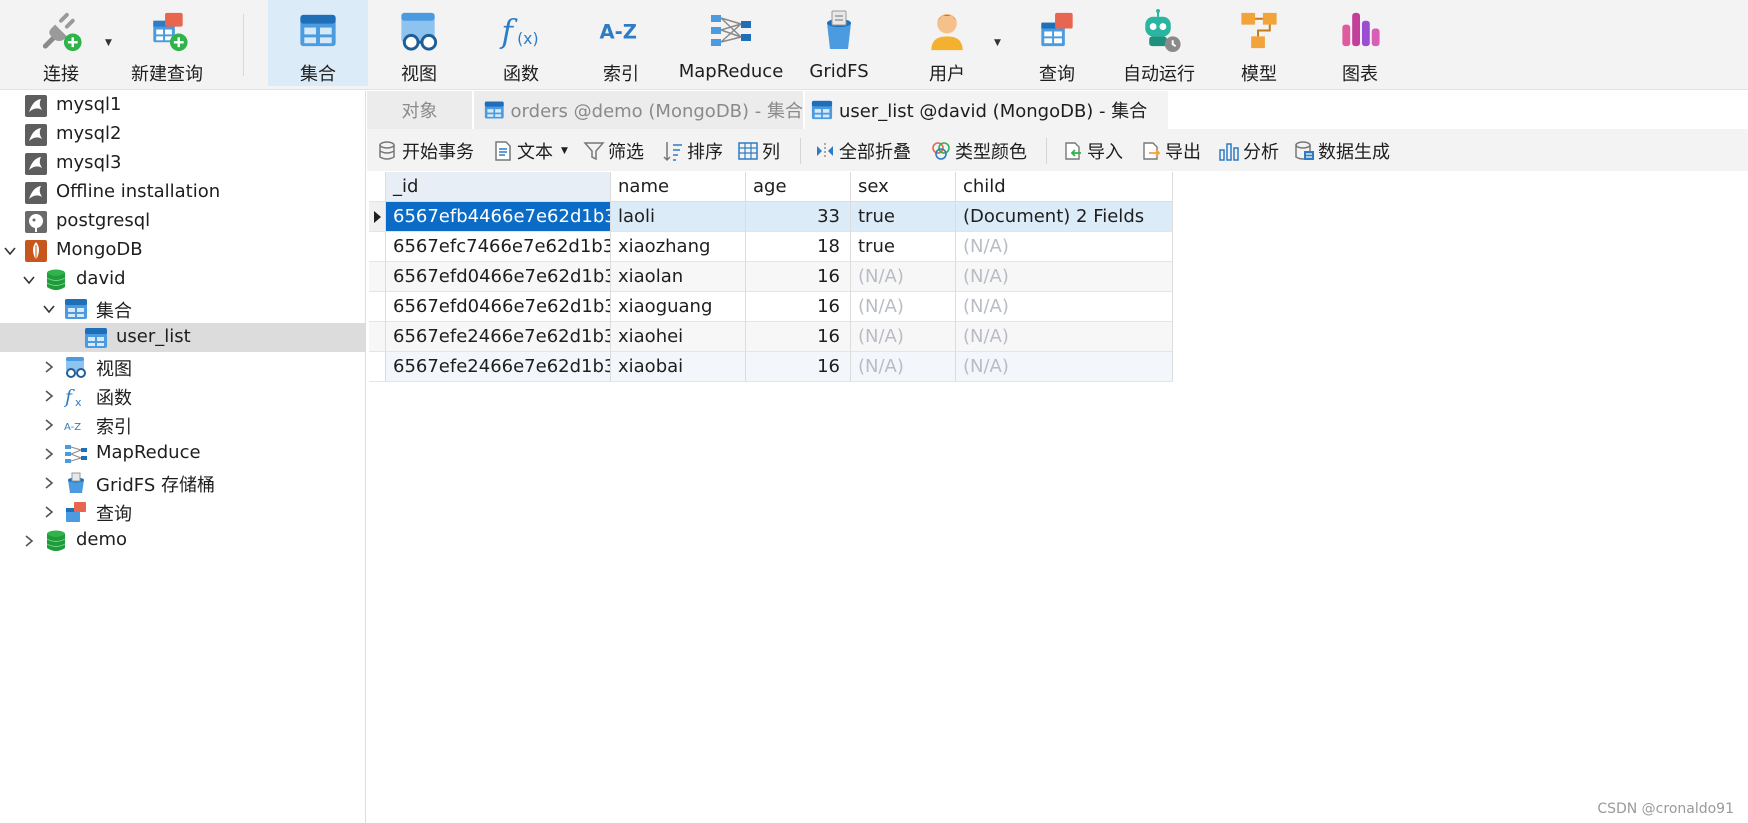 Image resolution: width=1748 pixels, height=823 pixels. What do you see at coordinates (678, 367) in the screenshot?
I see `cell-name: xiaobai` at bounding box center [678, 367].